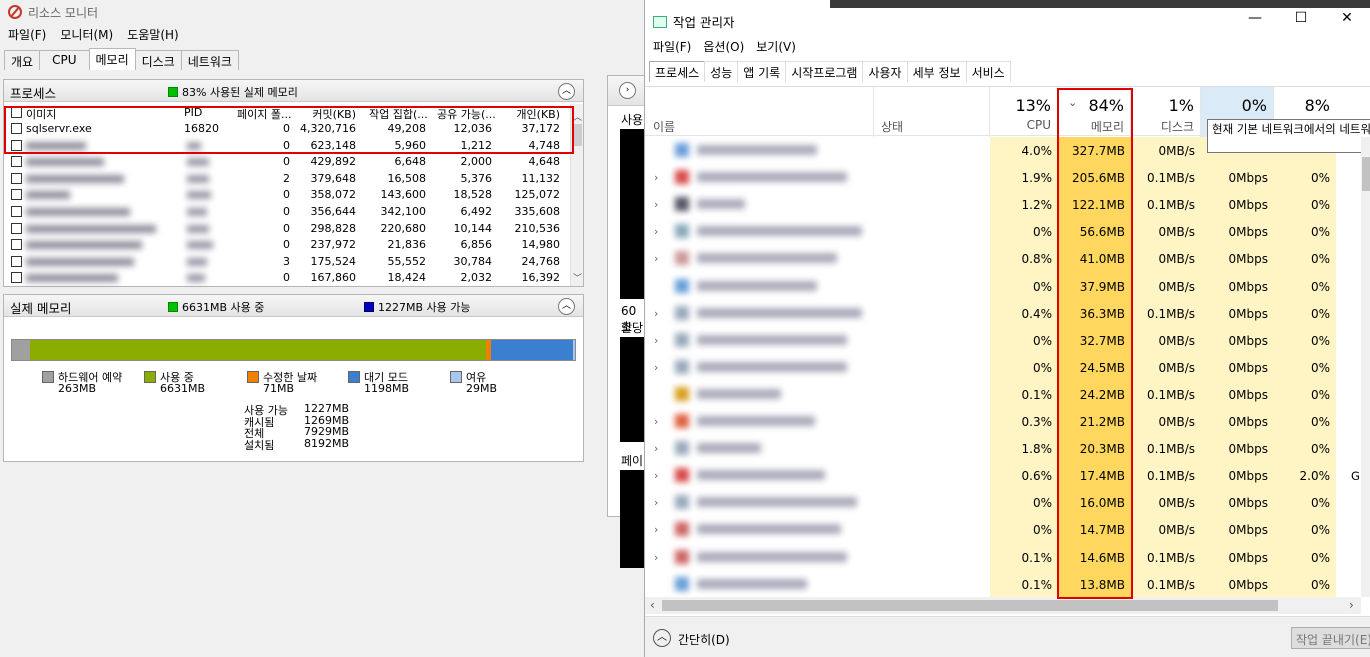 The width and height of the screenshot is (1370, 657). What do you see at coordinates (885, 71) in the screenshot?
I see `tab-users: 사용자` at bounding box center [885, 71].